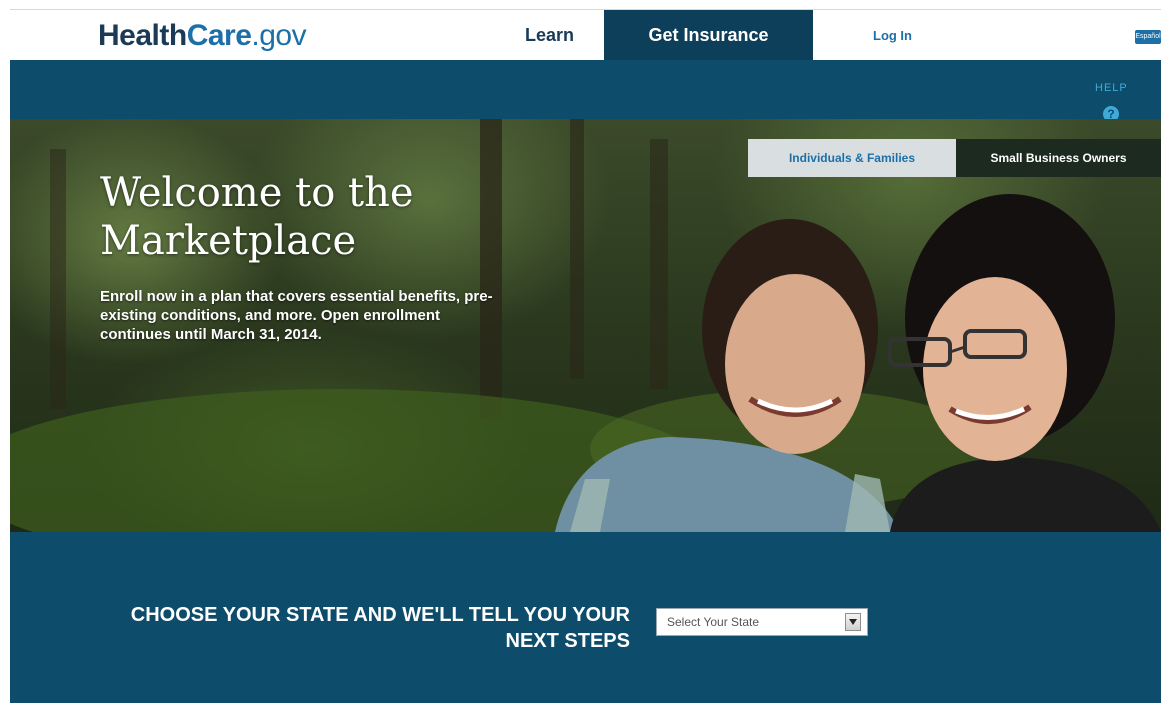 This screenshot has height=703, width=1161. What do you see at coordinates (892, 35) in the screenshot?
I see `nav-login-link: Log In` at bounding box center [892, 35].